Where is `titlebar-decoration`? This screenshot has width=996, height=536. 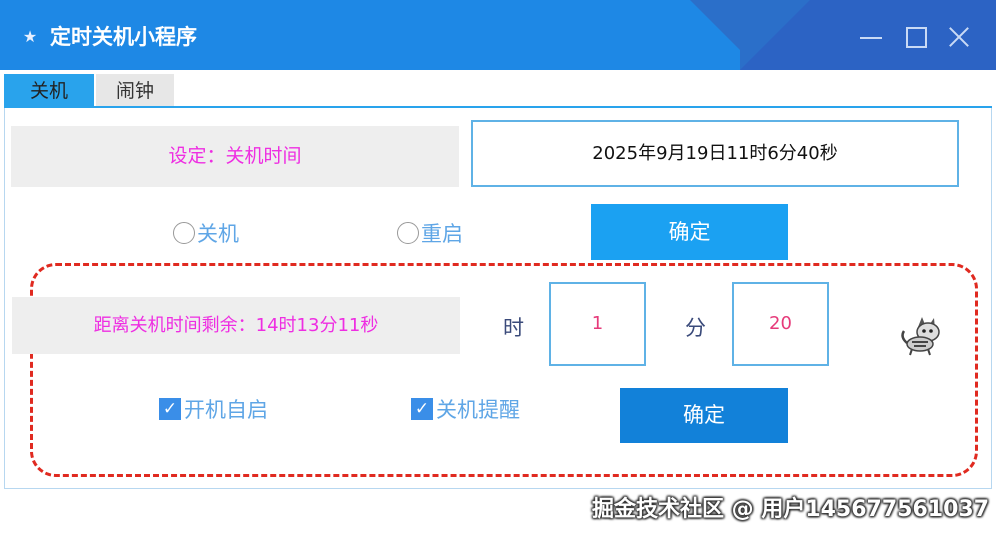
titlebar-decoration is located at coordinates (775, 35).